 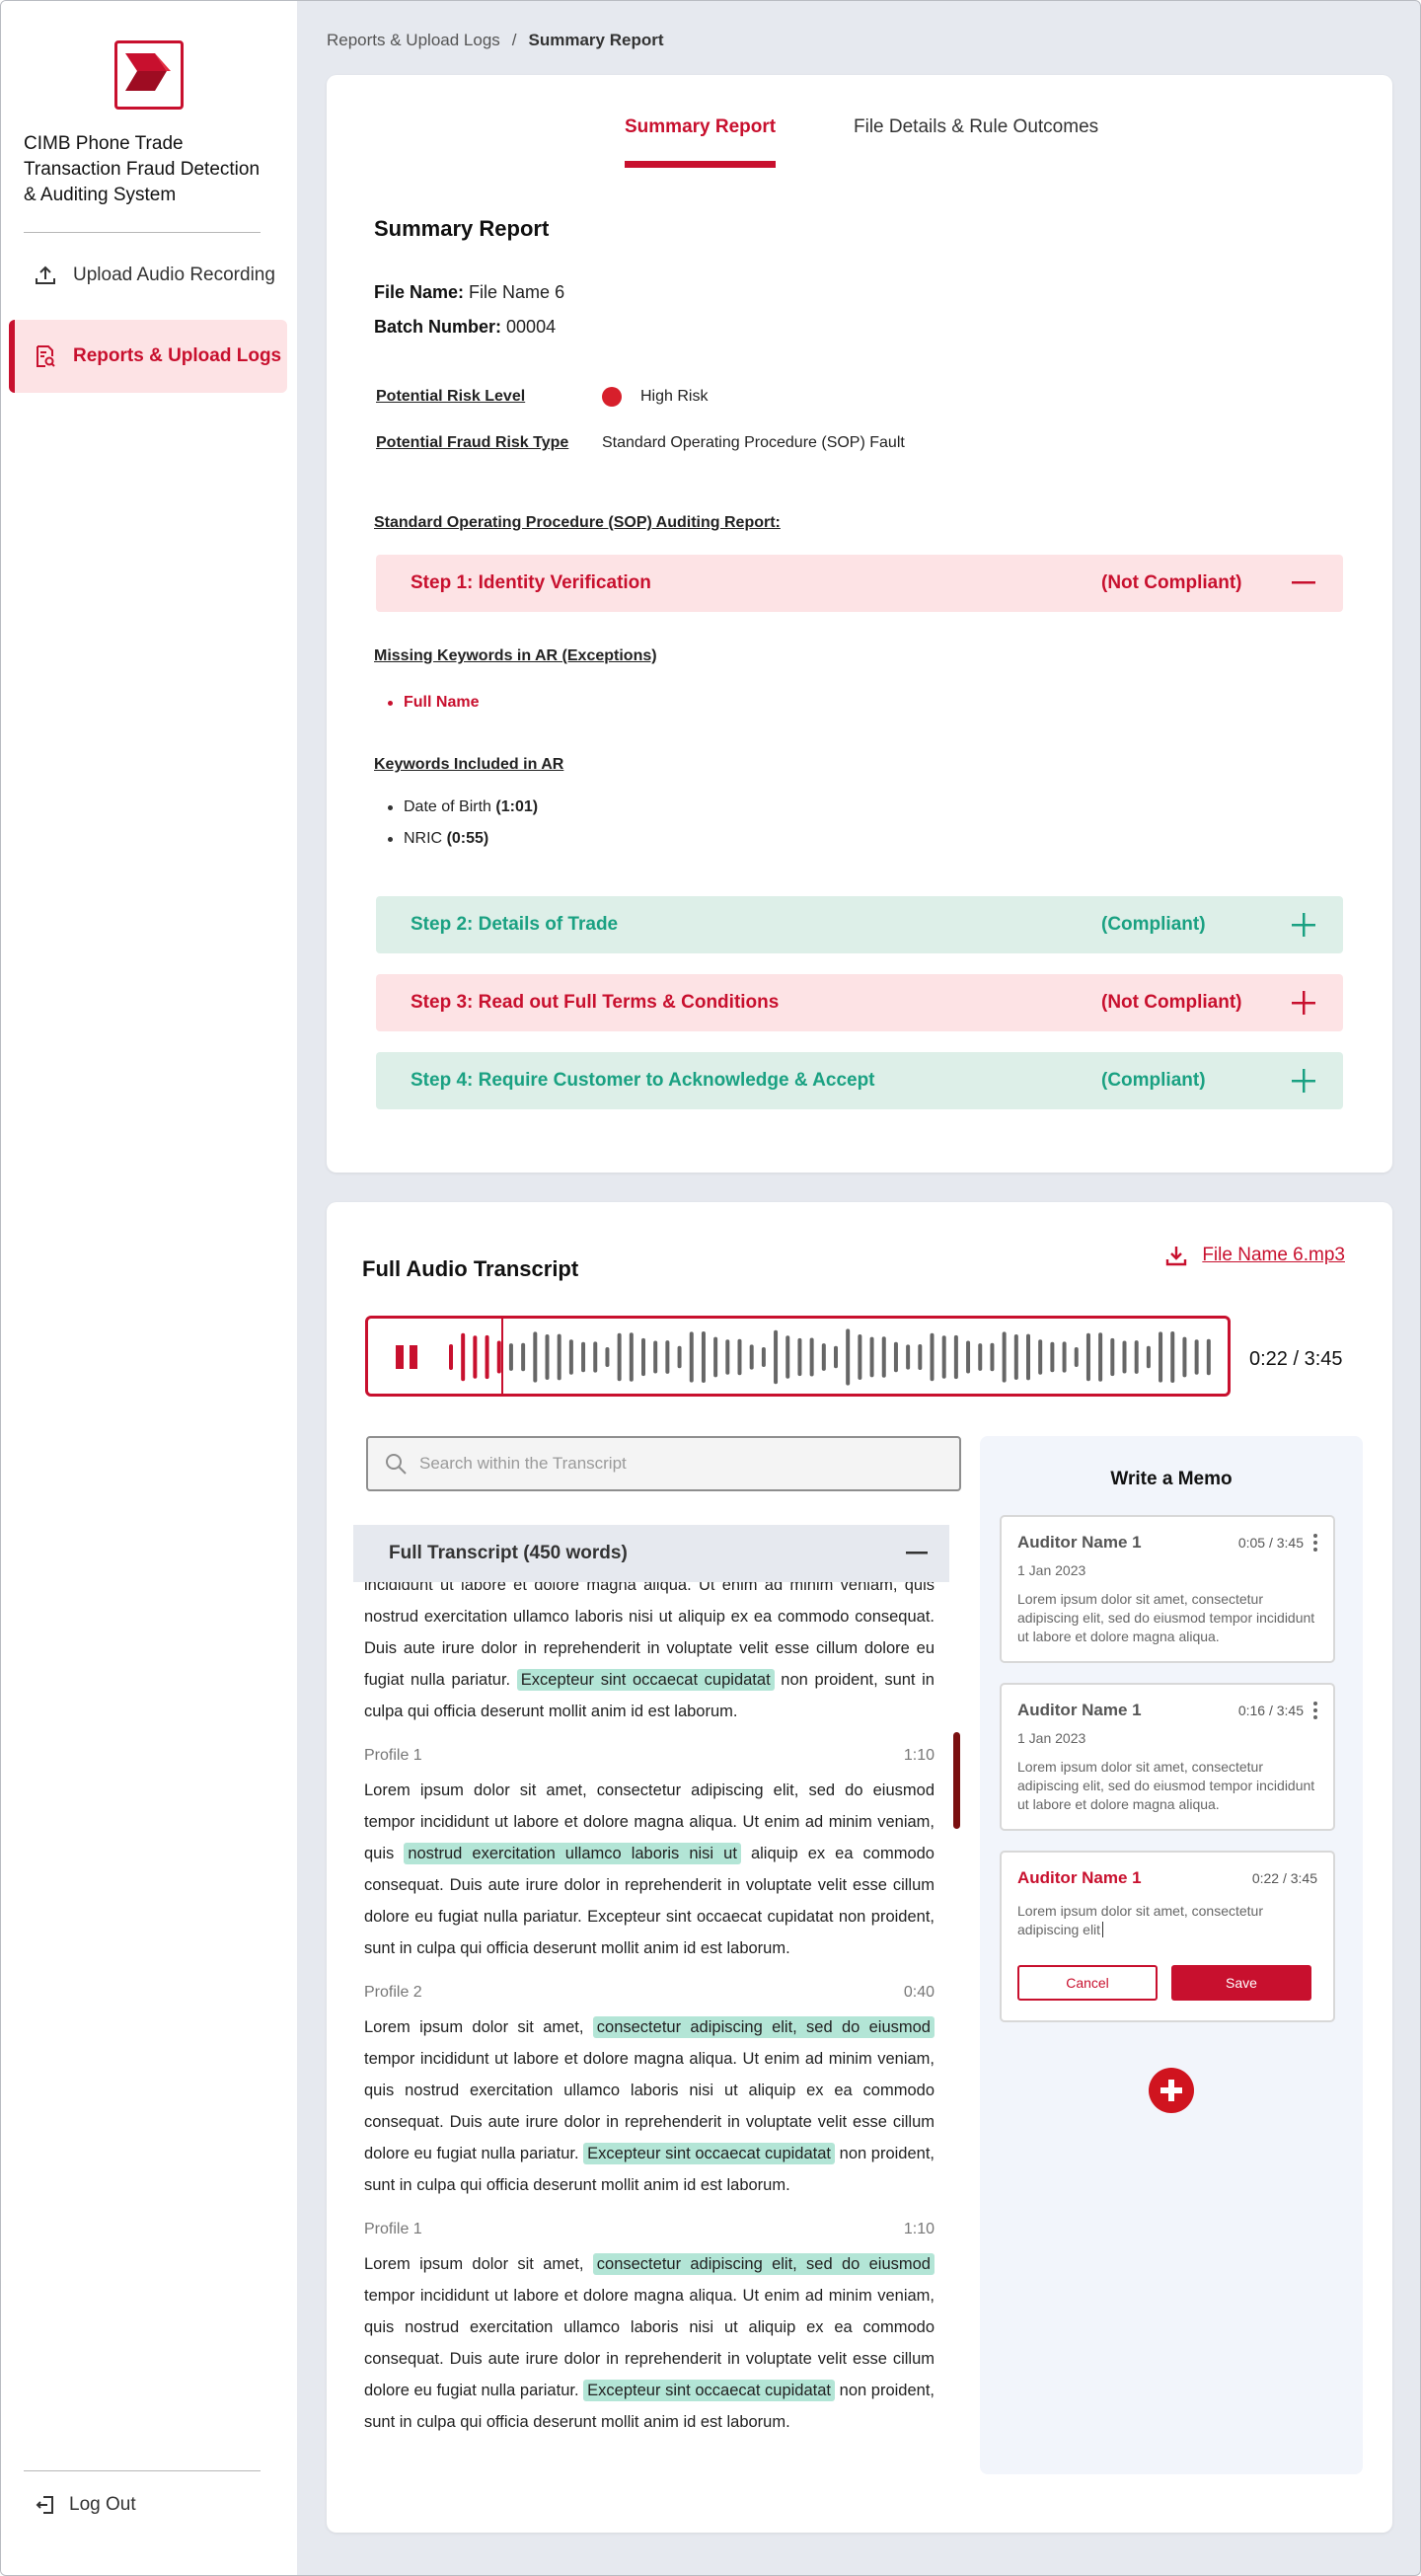 What do you see at coordinates (1303, 1081) in the screenshot?
I see `expand-plus-icon` at bounding box center [1303, 1081].